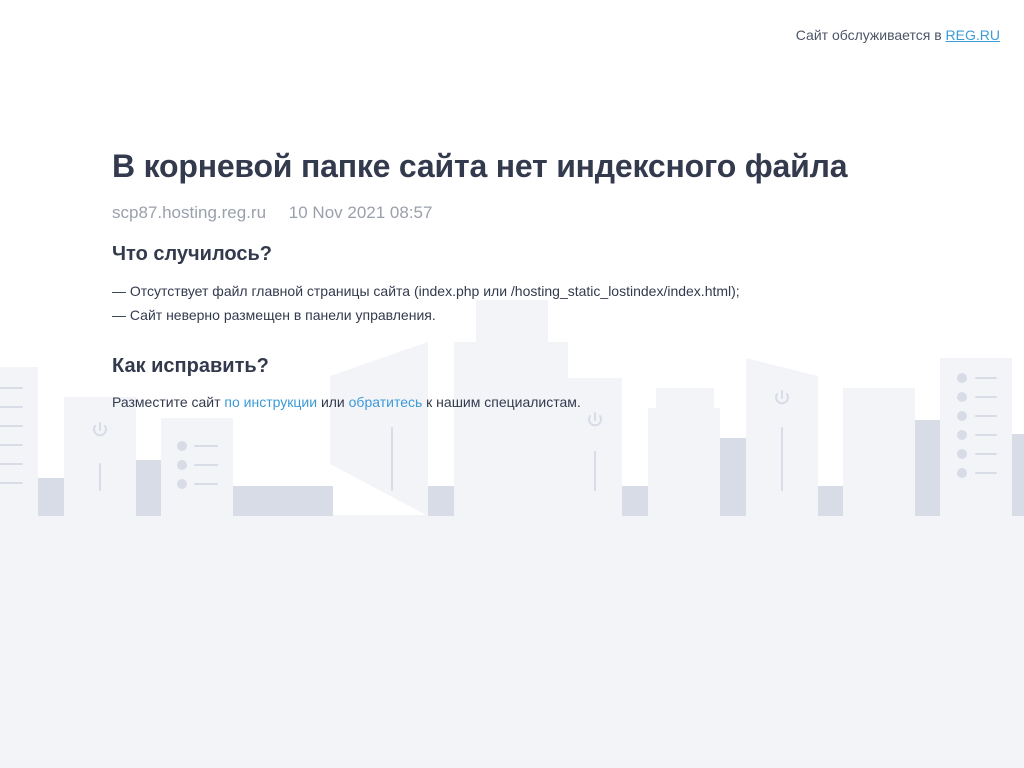 This screenshot has width=1024, height=768. Describe the element at coordinates (386, 402) in the screenshot. I see `contact-support-link: обратитесь` at that location.